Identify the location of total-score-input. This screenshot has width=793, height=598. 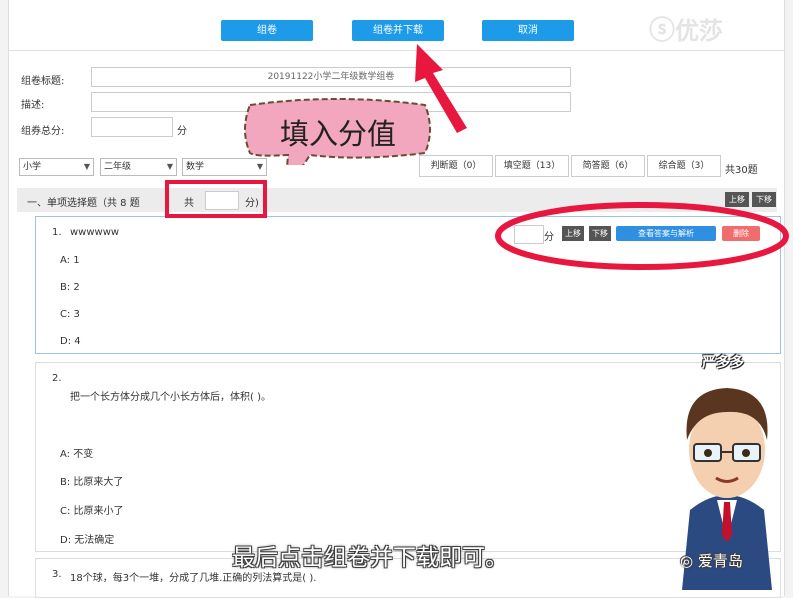
(132, 127).